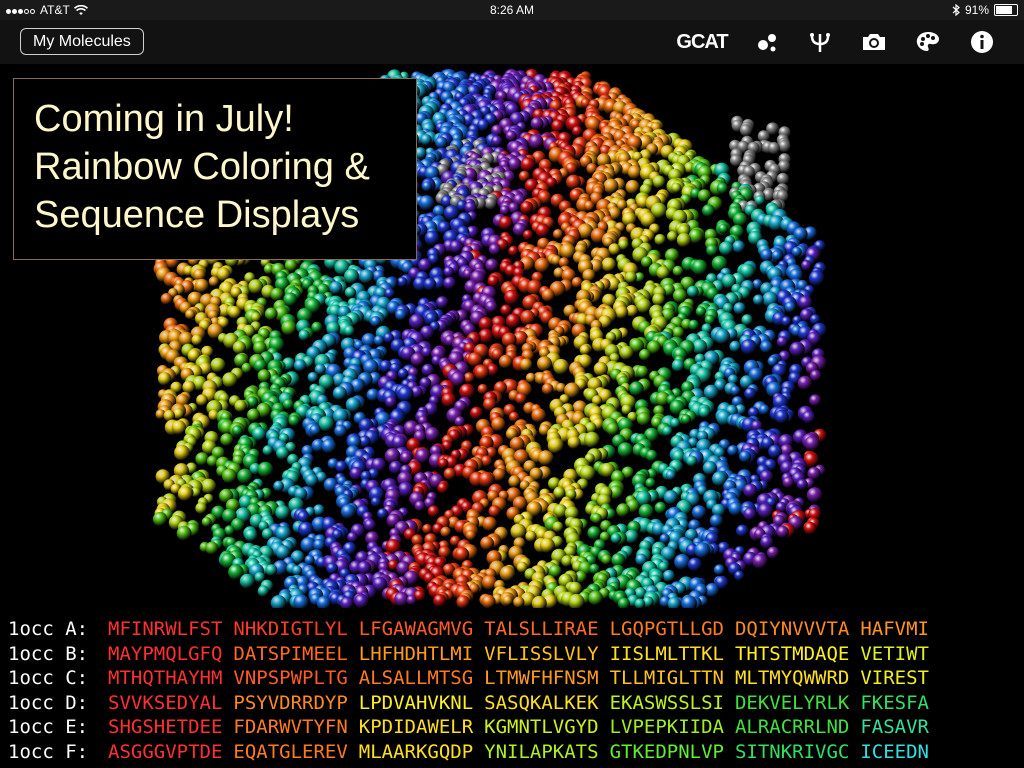  Describe the element at coordinates (290, 703) in the screenshot. I see `sequence-segment: PSYVDRRDYP` at that location.